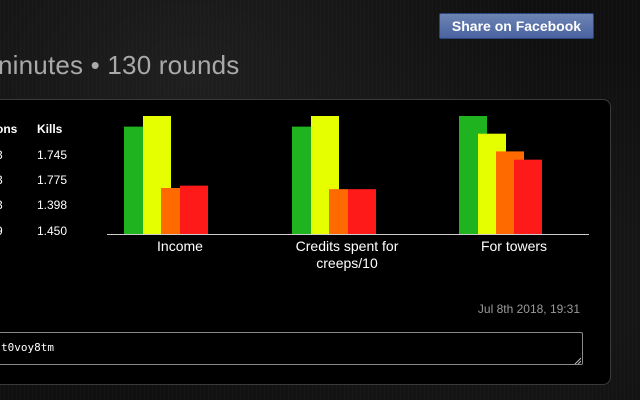 This screenshot has width=640, height=400. Describe the element at coordinates (291, 348) in the screenshot. I see `game-link-field` at that location.